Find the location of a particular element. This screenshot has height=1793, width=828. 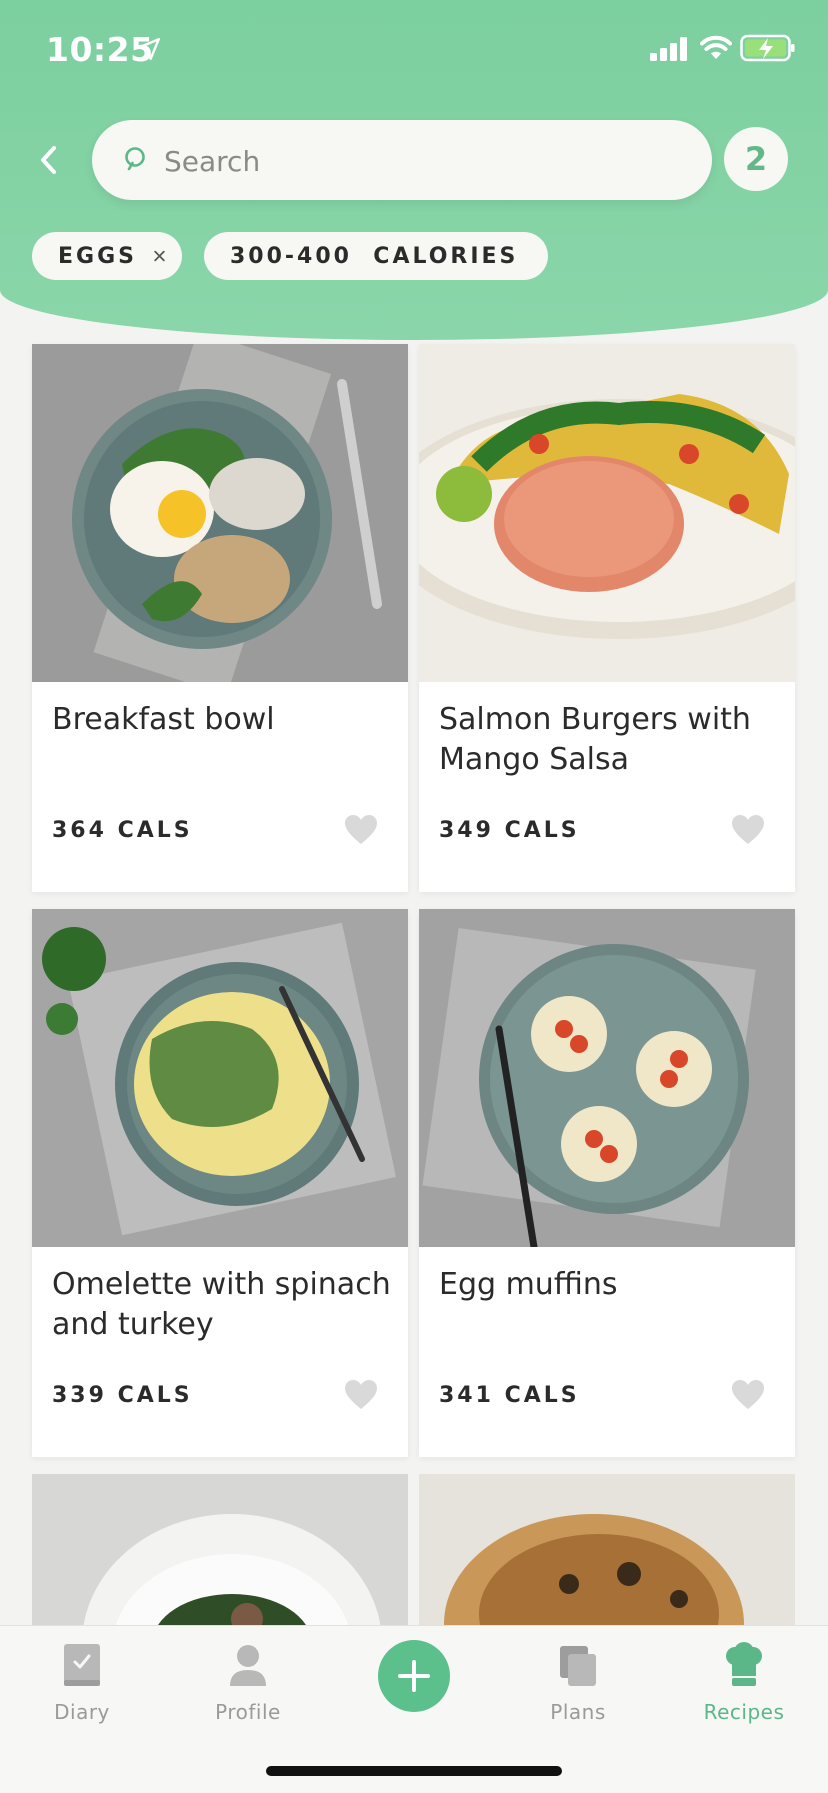

recipe-title: Breakfast bowl is located at coordinates (163, 719).